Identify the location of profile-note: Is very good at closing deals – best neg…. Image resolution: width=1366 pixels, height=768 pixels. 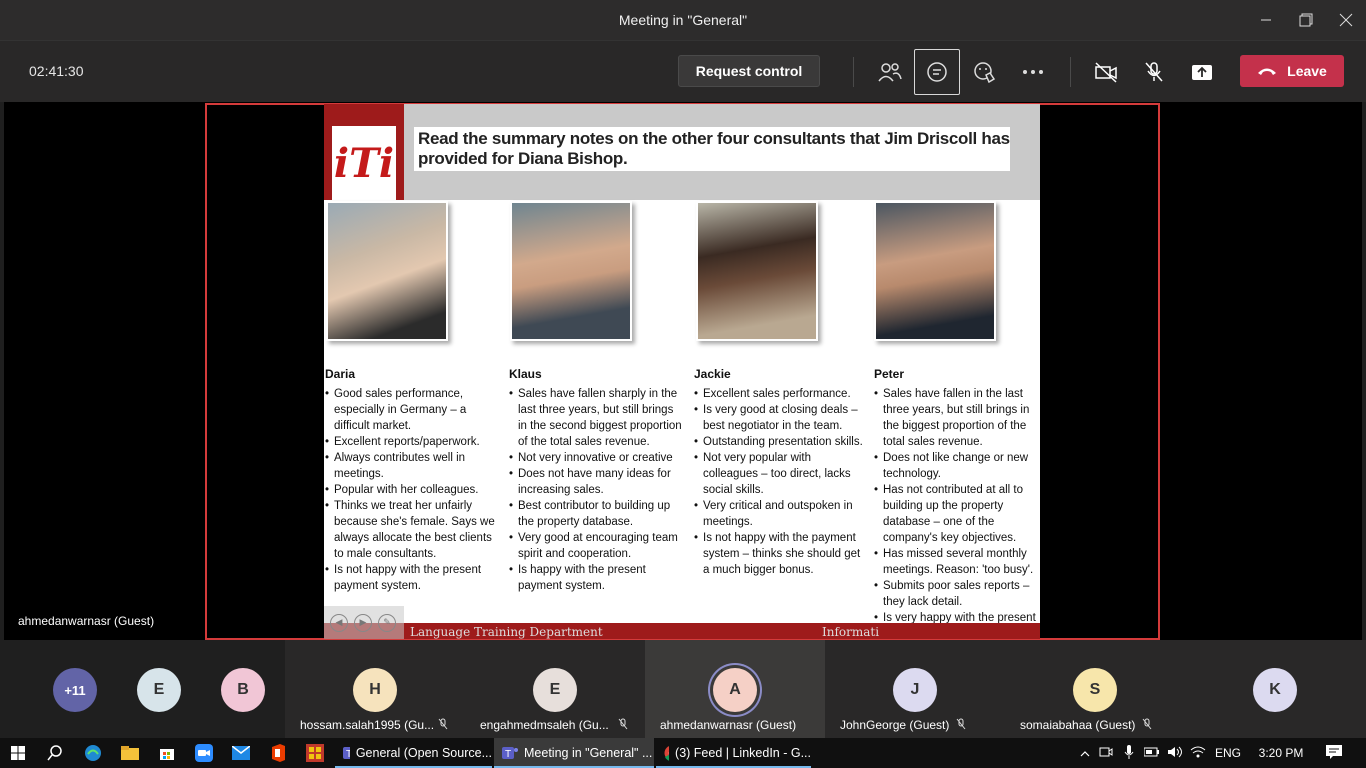
(780, 418).